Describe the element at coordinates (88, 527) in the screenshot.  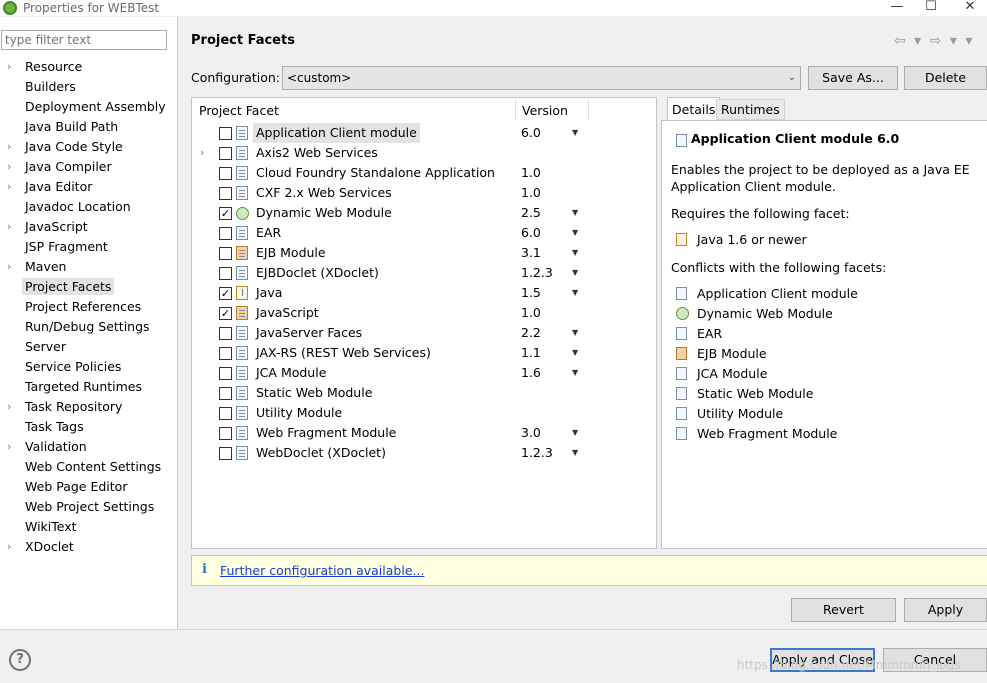
I see `sidebar-item: WikiText` at that location.